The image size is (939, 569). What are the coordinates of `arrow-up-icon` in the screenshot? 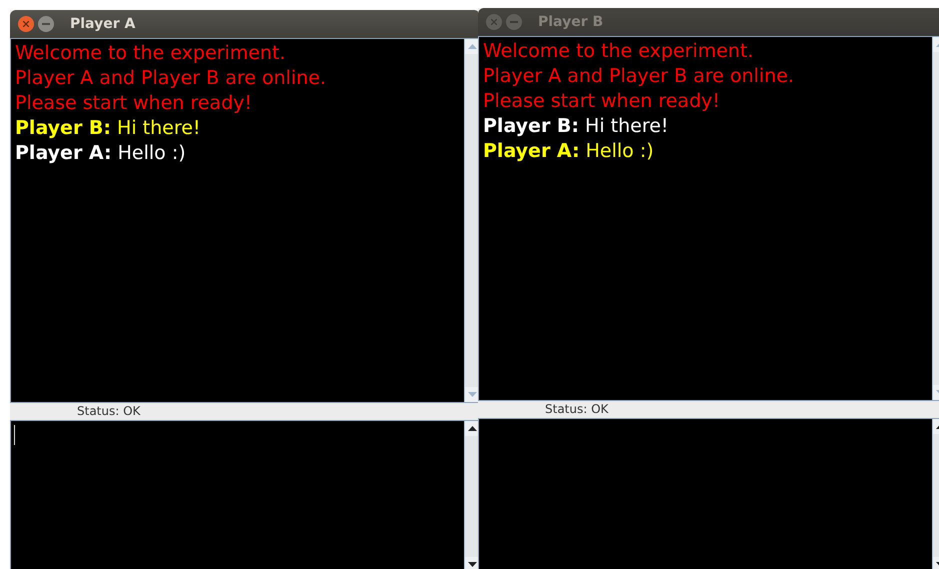 It's located at (472, 46).